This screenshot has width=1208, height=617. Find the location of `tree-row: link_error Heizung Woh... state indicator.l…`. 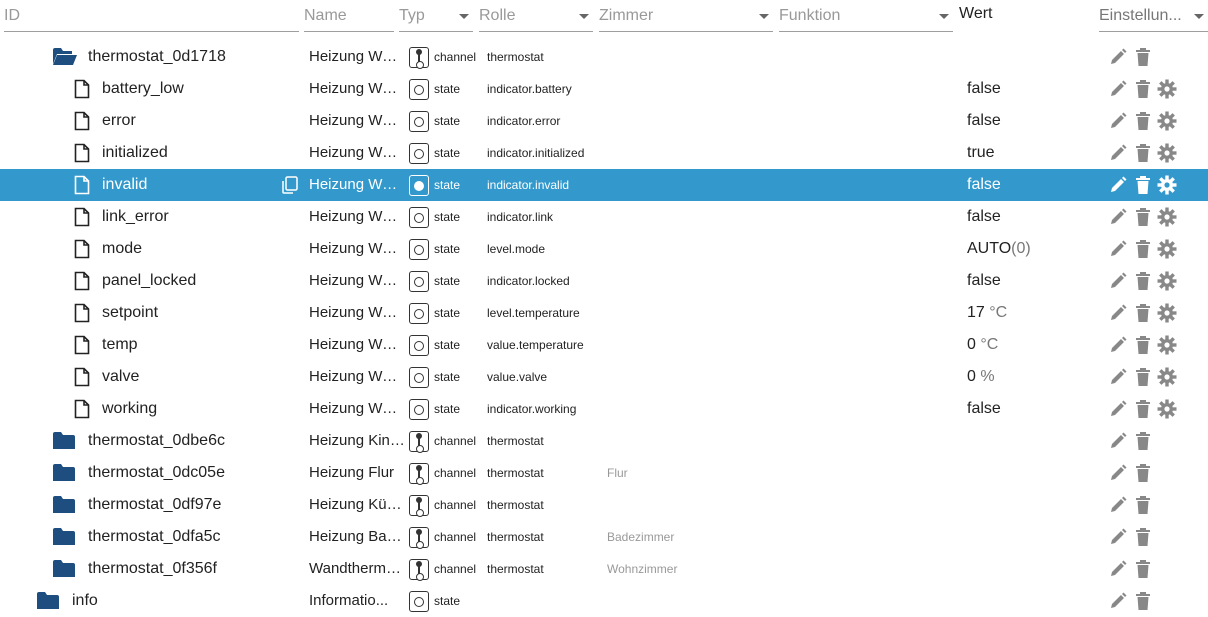

tree-row: link_error Heizung Woh... state indicator.l… is located at coordinates (604, 217).